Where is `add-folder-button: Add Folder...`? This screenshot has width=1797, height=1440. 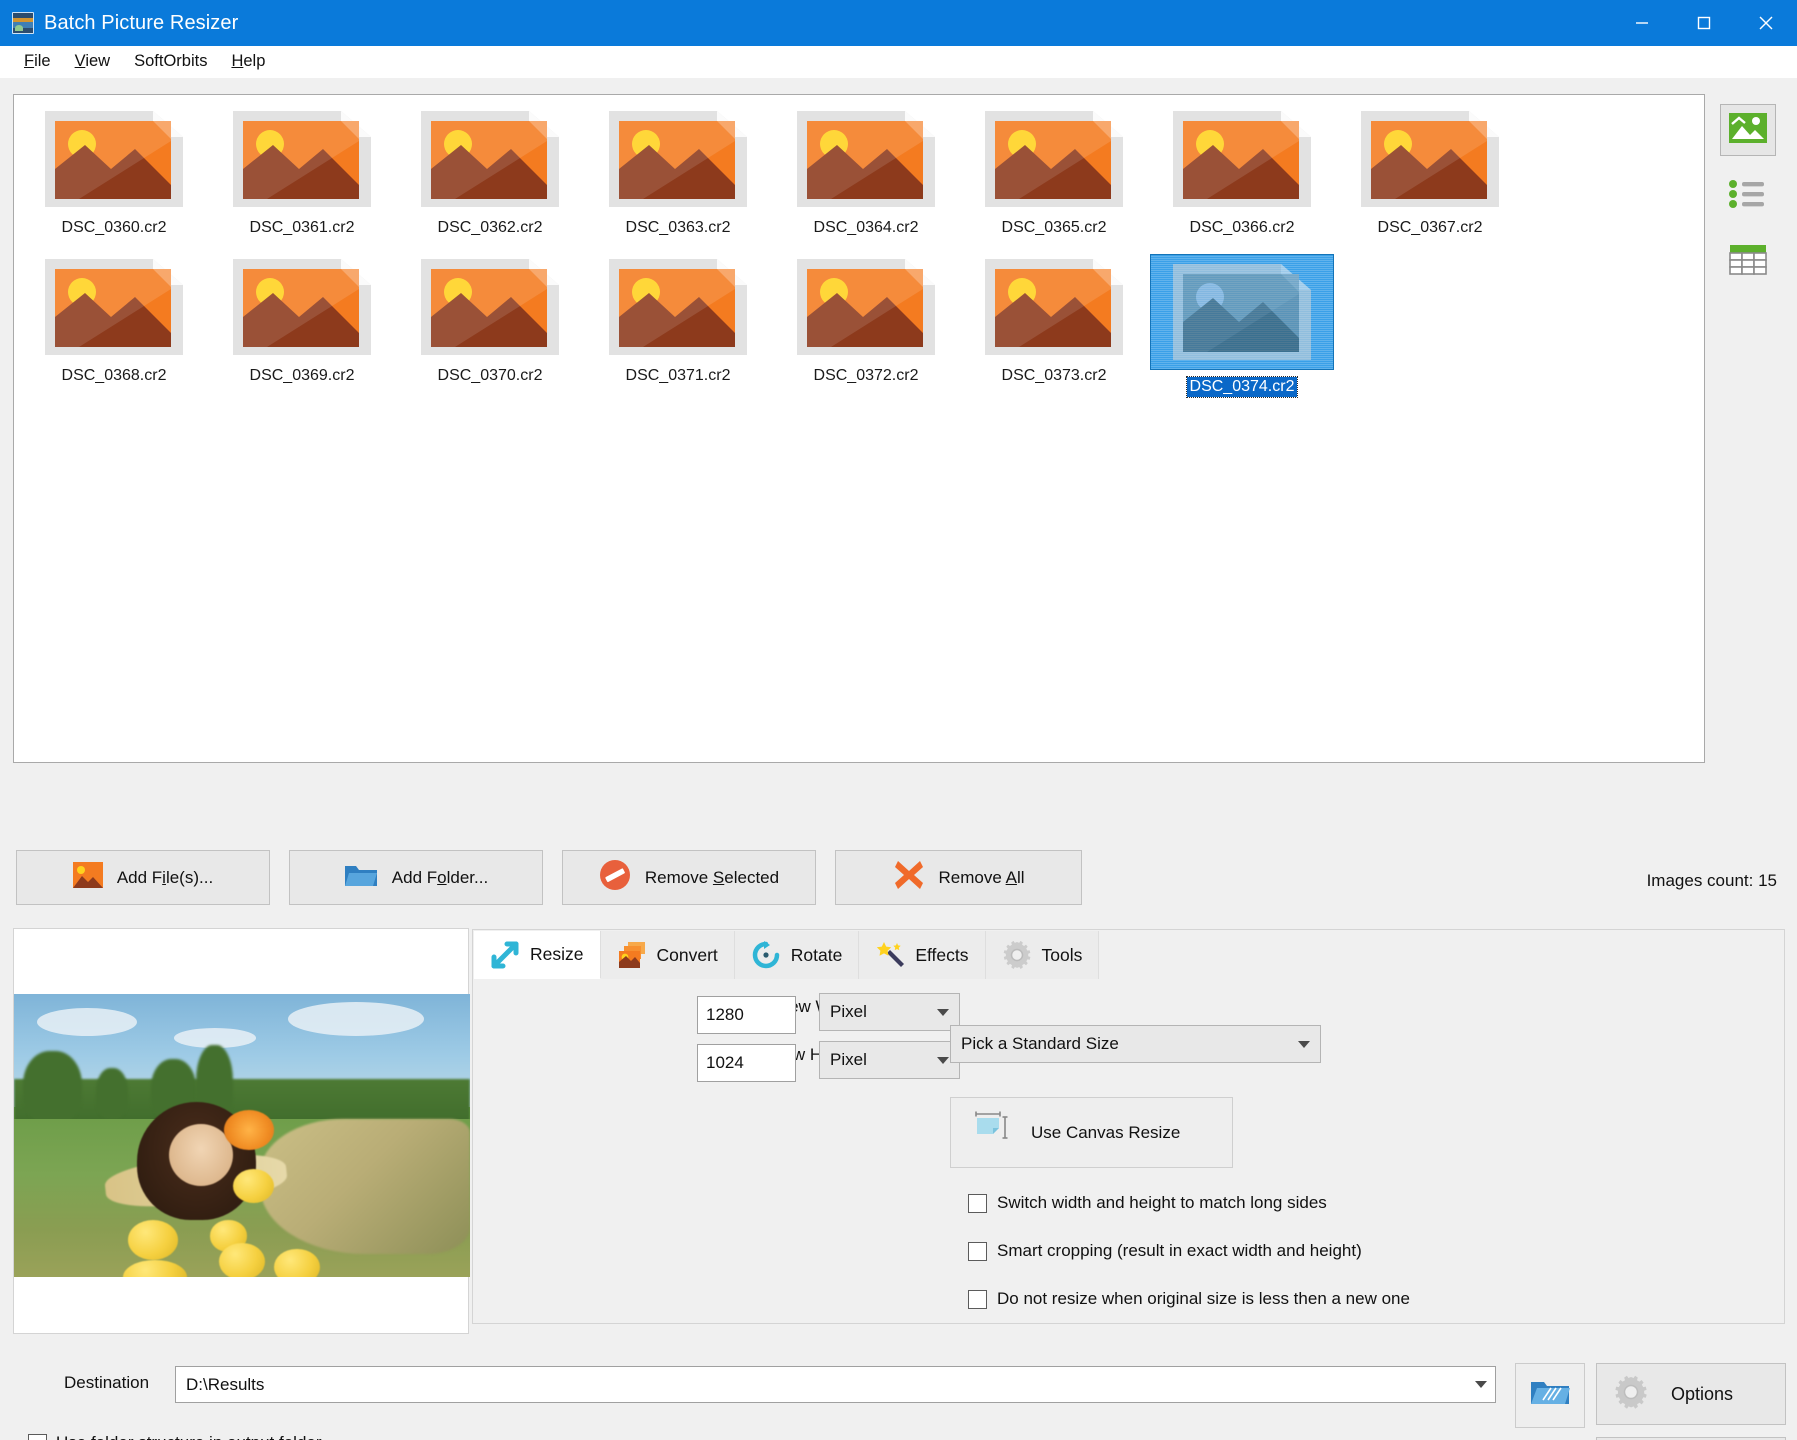 add-folder-button: Add Folder... is located at coordinates (416, 877).